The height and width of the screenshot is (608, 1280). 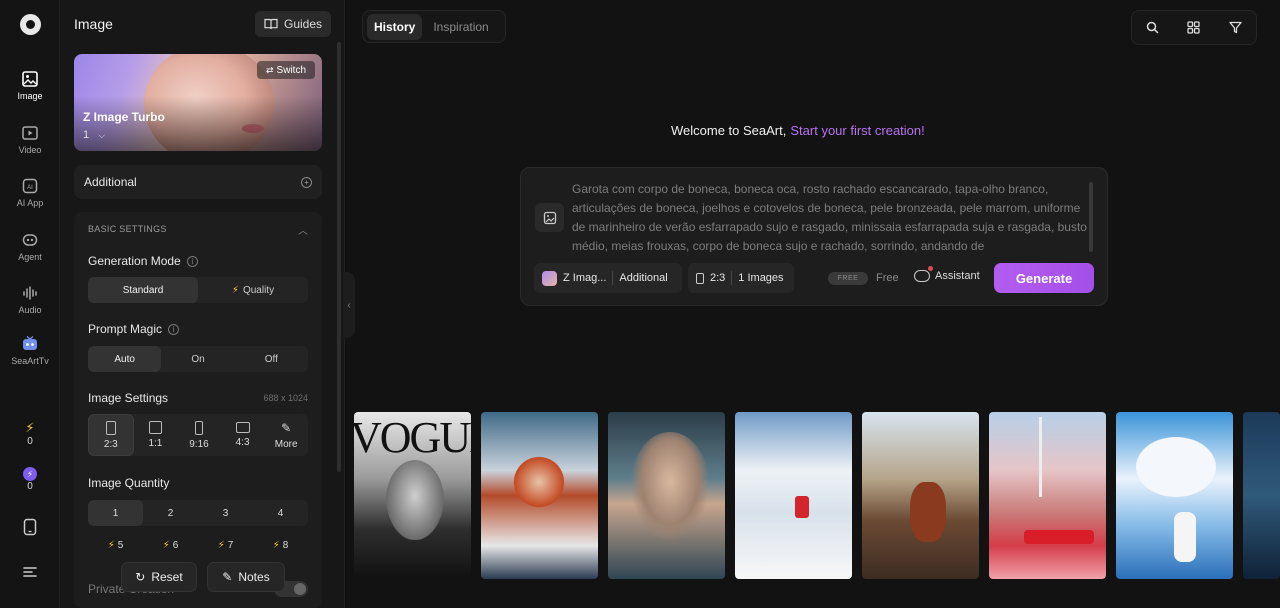 What do you see at coordinates (729, 130) in the screenshot?
I see `welcome-text: Welcome to SeaArt,` at bounding box center [729, 130].